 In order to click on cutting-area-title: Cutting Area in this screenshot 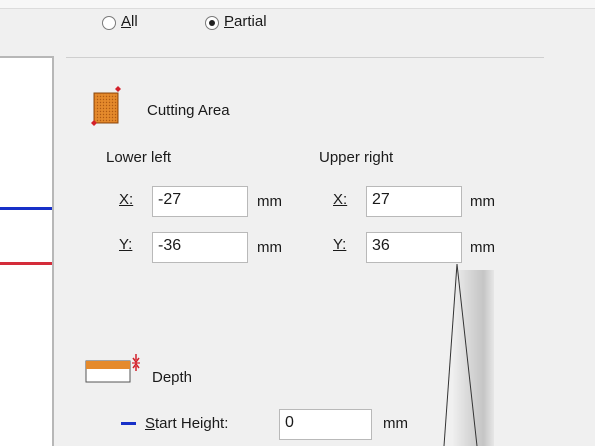, I will do `click(188, 110)`.